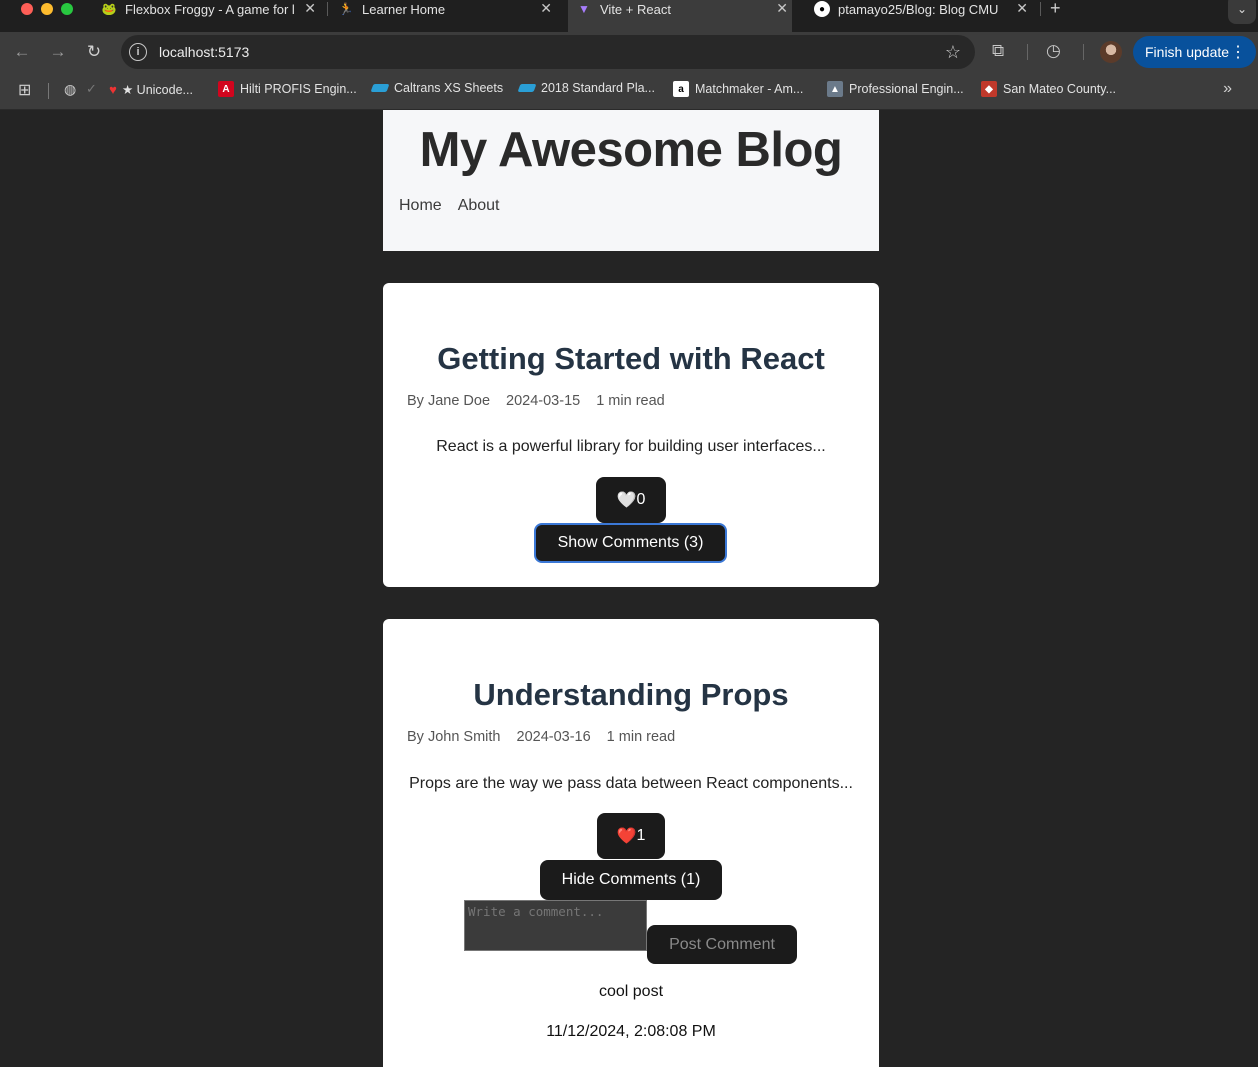 The width and height of the screenshot is (1258, 1067). I want to click on comment-text: cool post, so click(631, 991).